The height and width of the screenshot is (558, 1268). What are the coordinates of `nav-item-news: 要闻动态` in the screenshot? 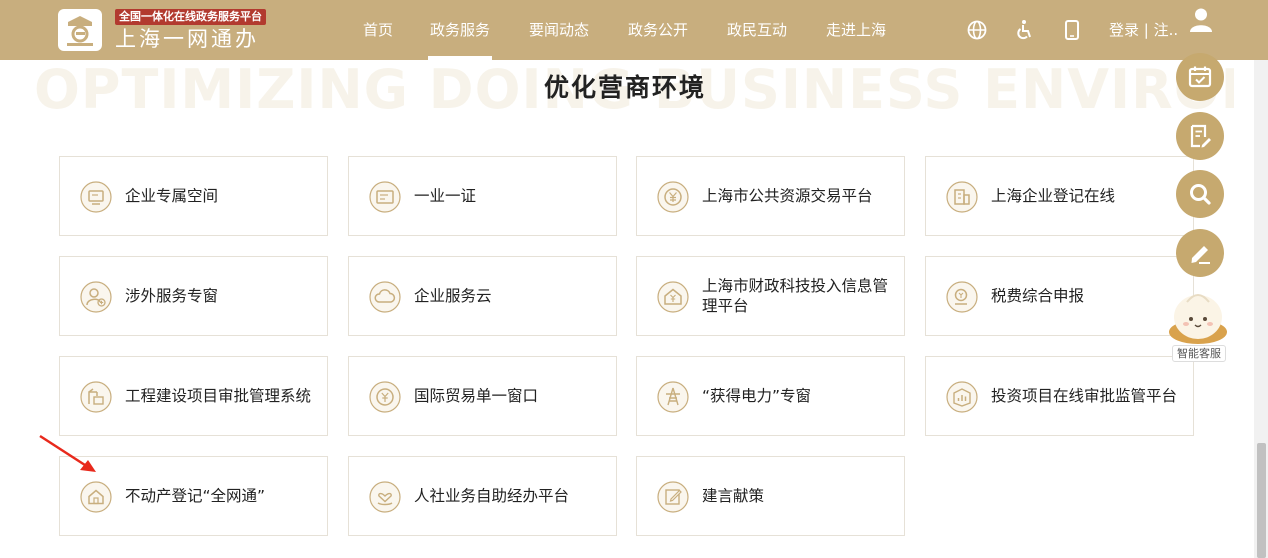 It's located at (559, 30).